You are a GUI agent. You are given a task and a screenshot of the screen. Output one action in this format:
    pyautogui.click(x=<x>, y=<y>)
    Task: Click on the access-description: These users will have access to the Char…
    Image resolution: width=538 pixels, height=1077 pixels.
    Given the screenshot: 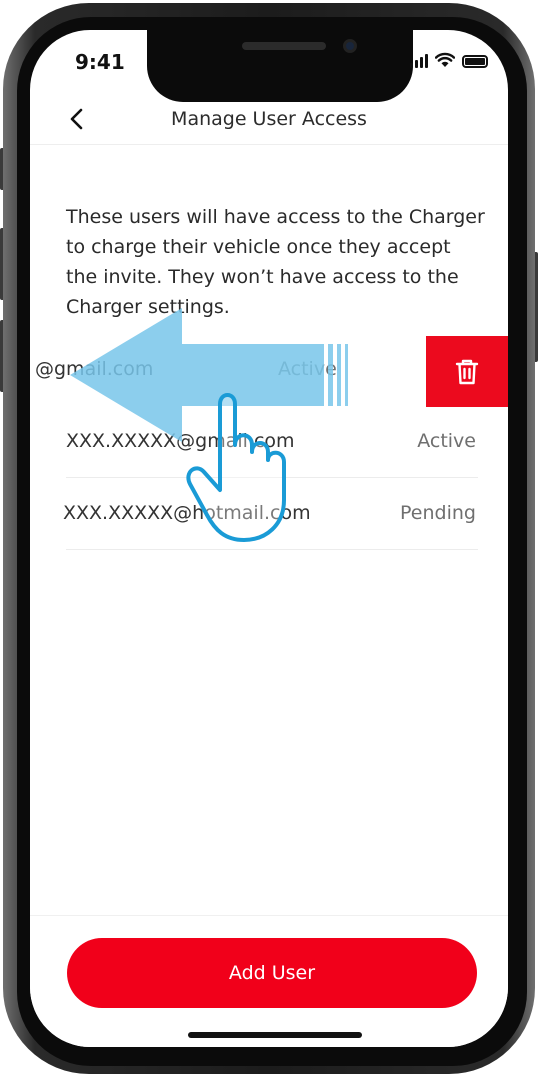 What is the action you would take?
    pyautogui.click(x=275, y=262)
    